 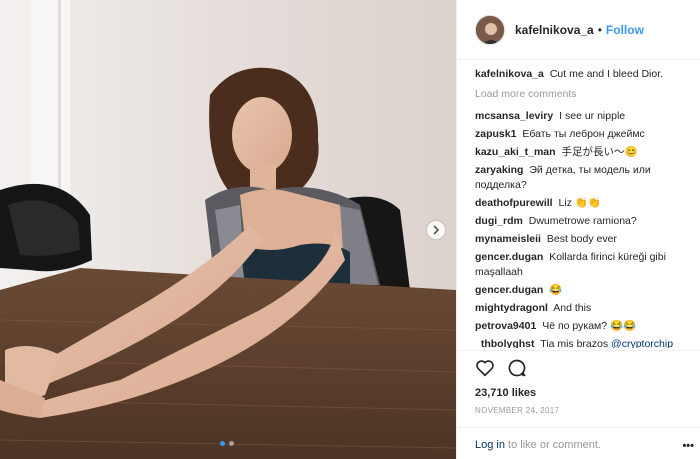 What do you see at coordinates (515, 152) in the screenshot?
I see `comment-username: kazu_aki_t_man` at bounding box center [515, 152].